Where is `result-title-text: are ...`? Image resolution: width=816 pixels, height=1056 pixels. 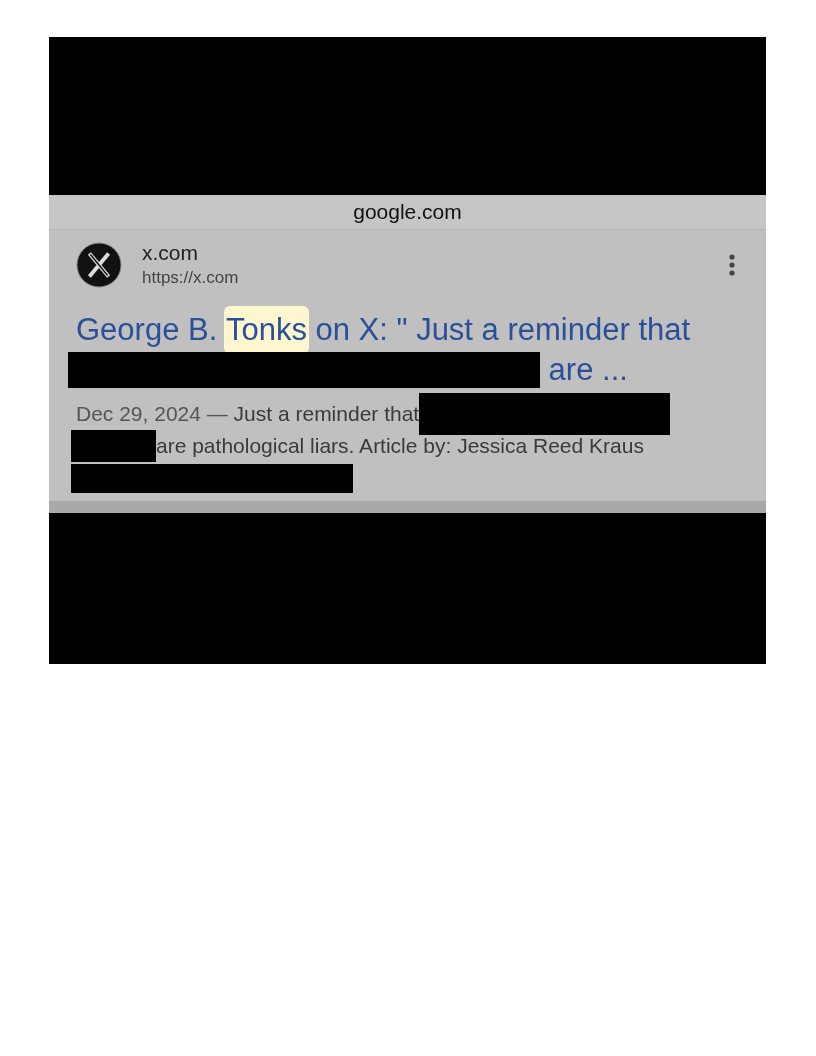
result-title-text: are ... is located at coordinates (584, 370).